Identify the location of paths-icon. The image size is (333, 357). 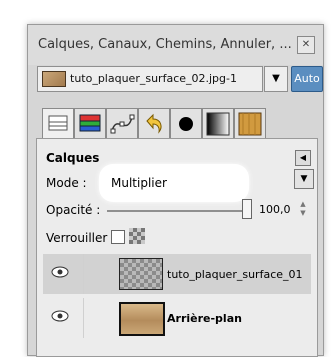
(122, 124).